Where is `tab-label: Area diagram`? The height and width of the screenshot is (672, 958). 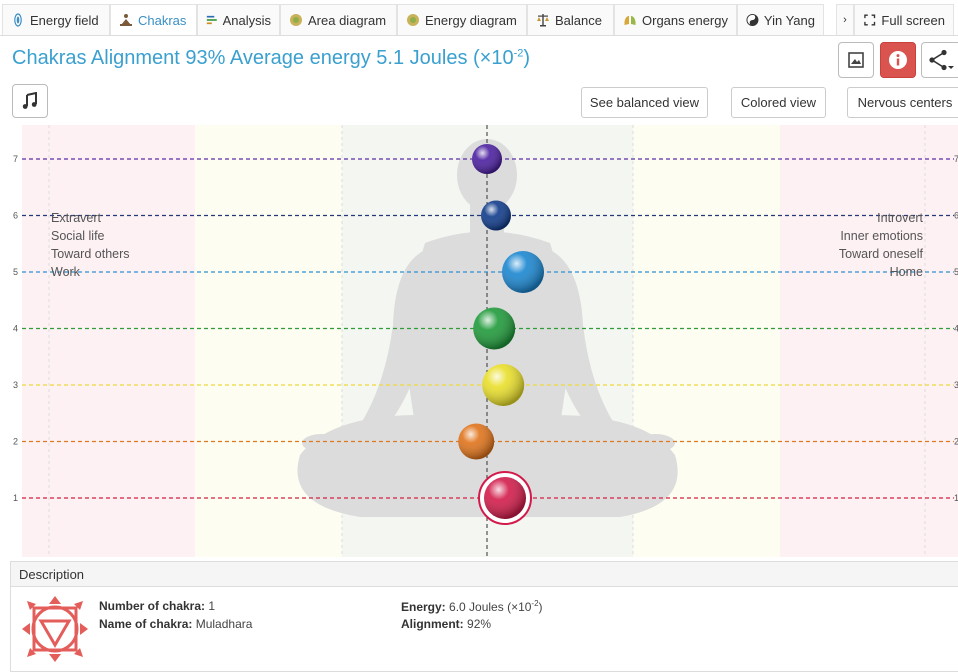
tab-label: Area diagram is located at coordinates (347, 20).